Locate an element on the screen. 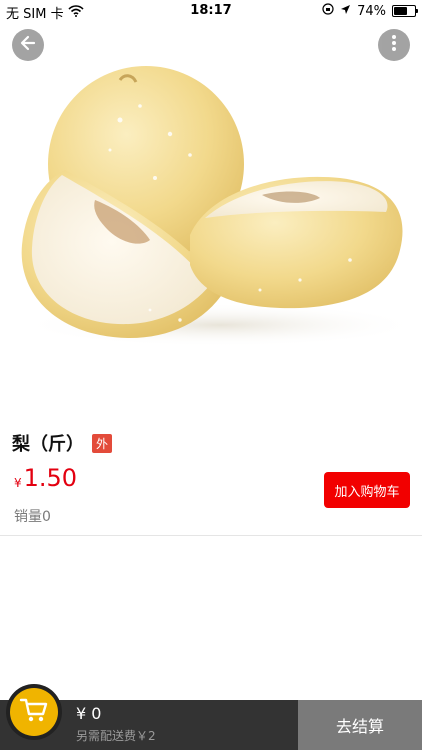 Image resolution: width=422 pixels, height=750 pixels. product-price: ¥ 1.50 is located at coordinates (45, 478).